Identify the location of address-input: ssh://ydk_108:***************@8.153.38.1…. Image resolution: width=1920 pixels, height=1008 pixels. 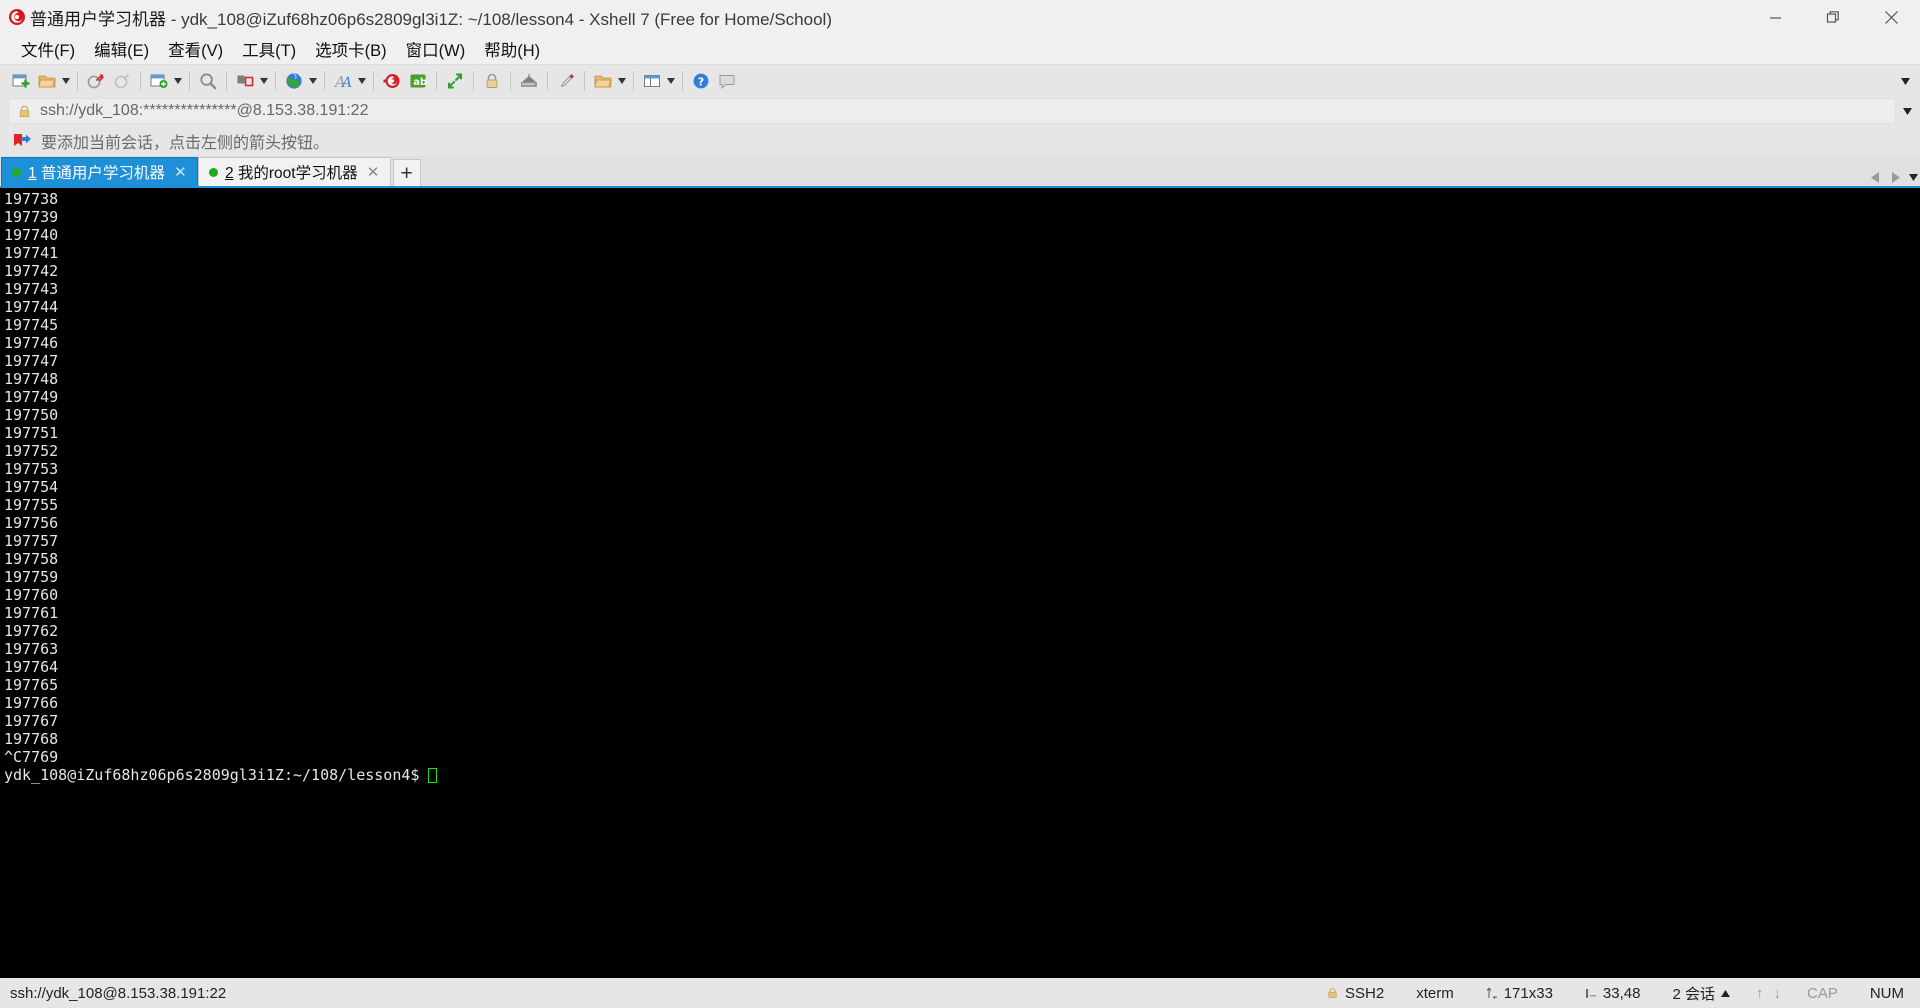
(952, 111).